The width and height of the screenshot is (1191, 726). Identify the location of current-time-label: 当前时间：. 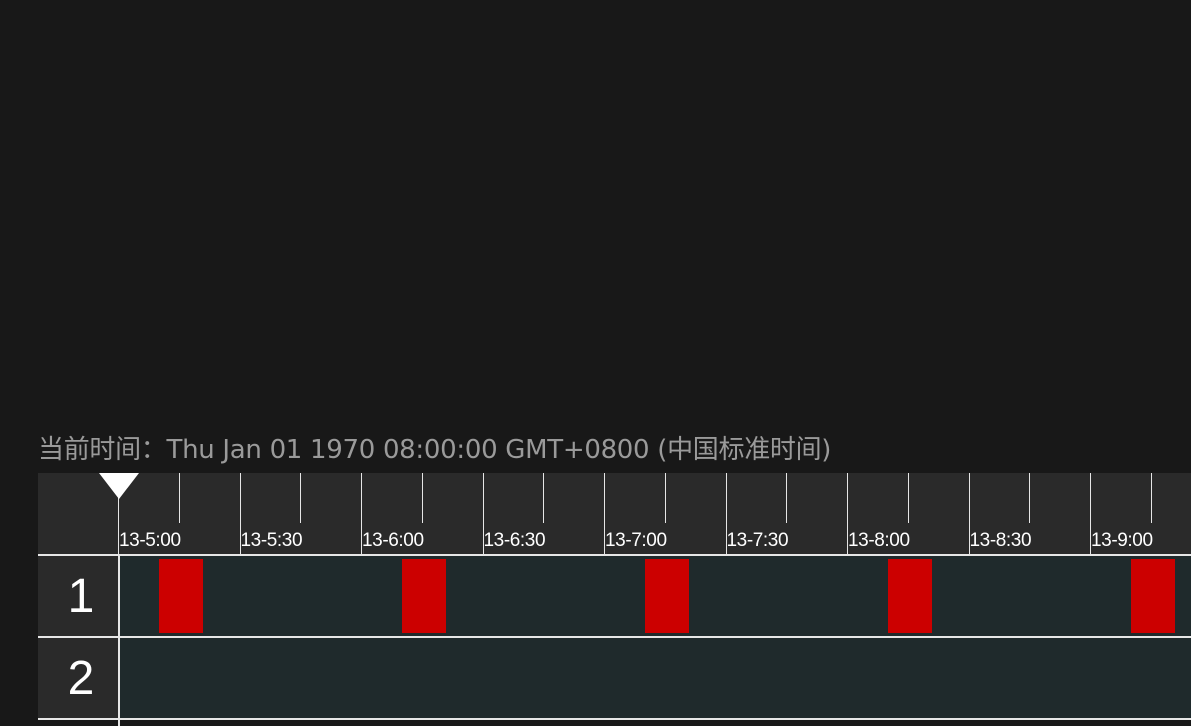
(102, 450).